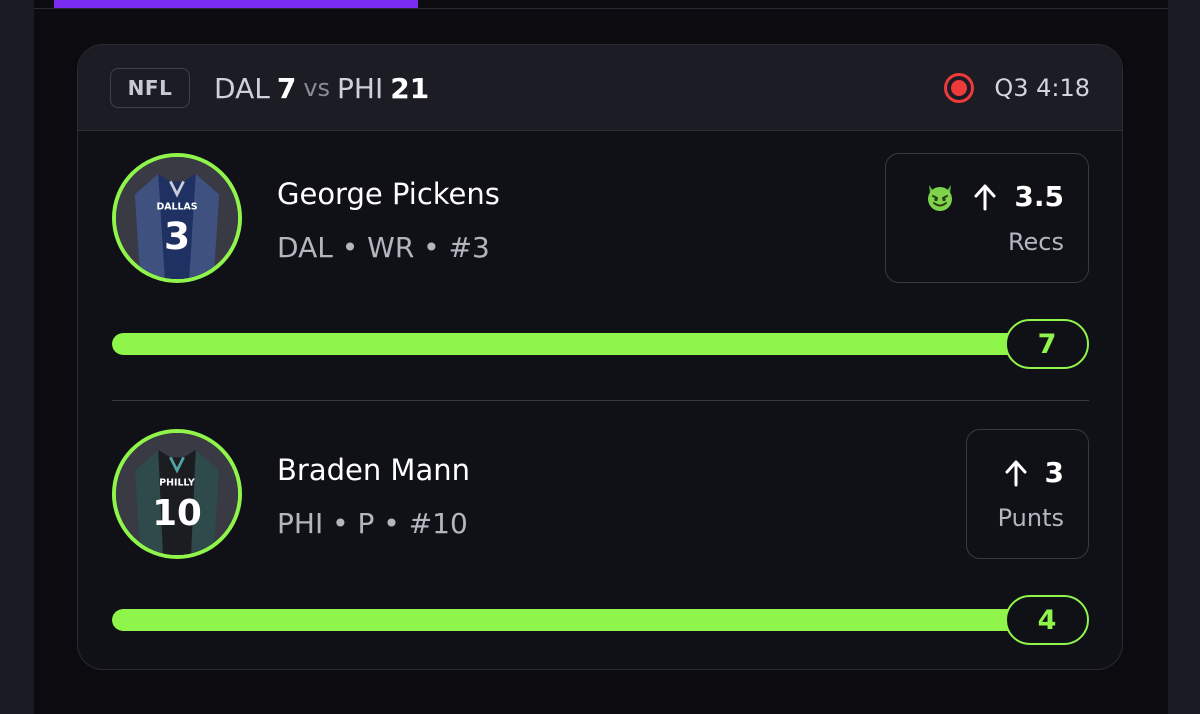  What do you see at coordinates (383, 247) in the screenshot?
I see `player-meta: DAL • WR • #3` at bounding box center [383, 247].